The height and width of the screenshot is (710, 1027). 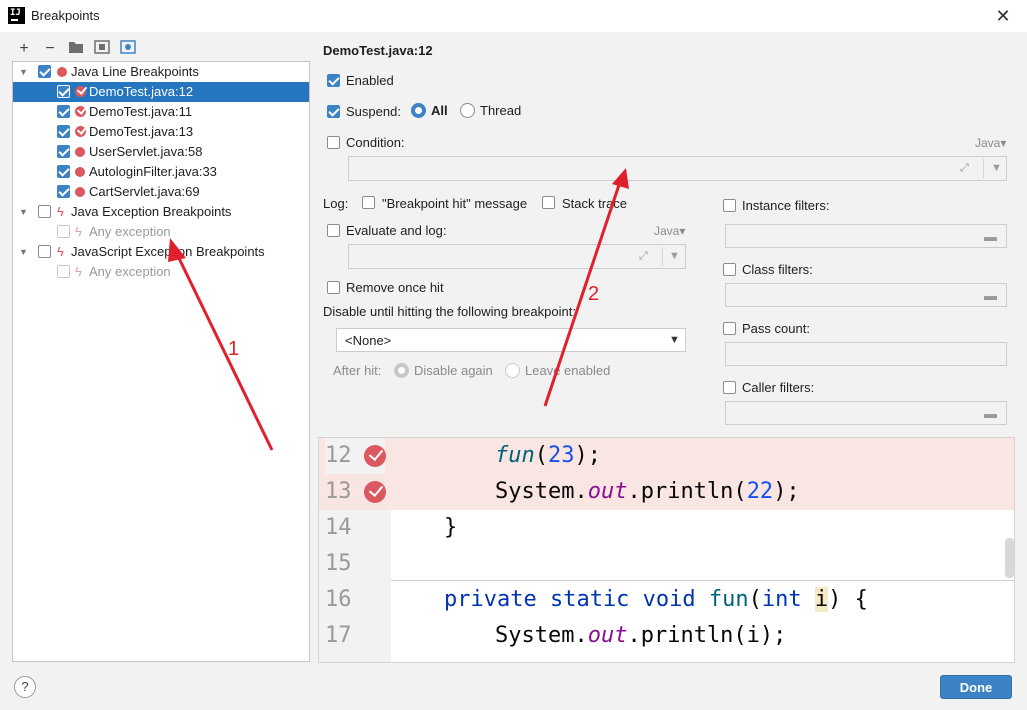 I want to click on disable-again-radio, so click(x=401, y=370).